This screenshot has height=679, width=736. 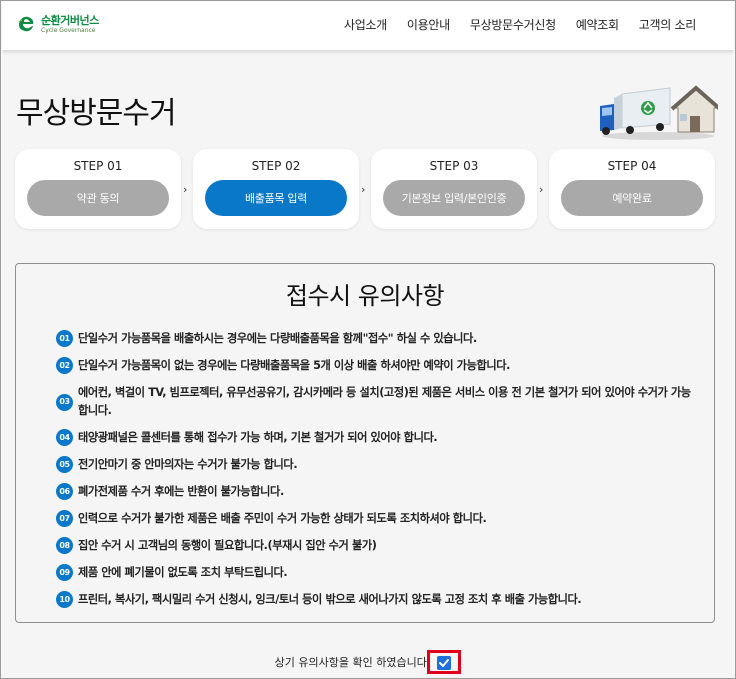 What do you see at coordinates (454, 198) in the screenshot?
I see `step-3-button: 기본정보 입력/본인인증` at bounding box center [454, 198].